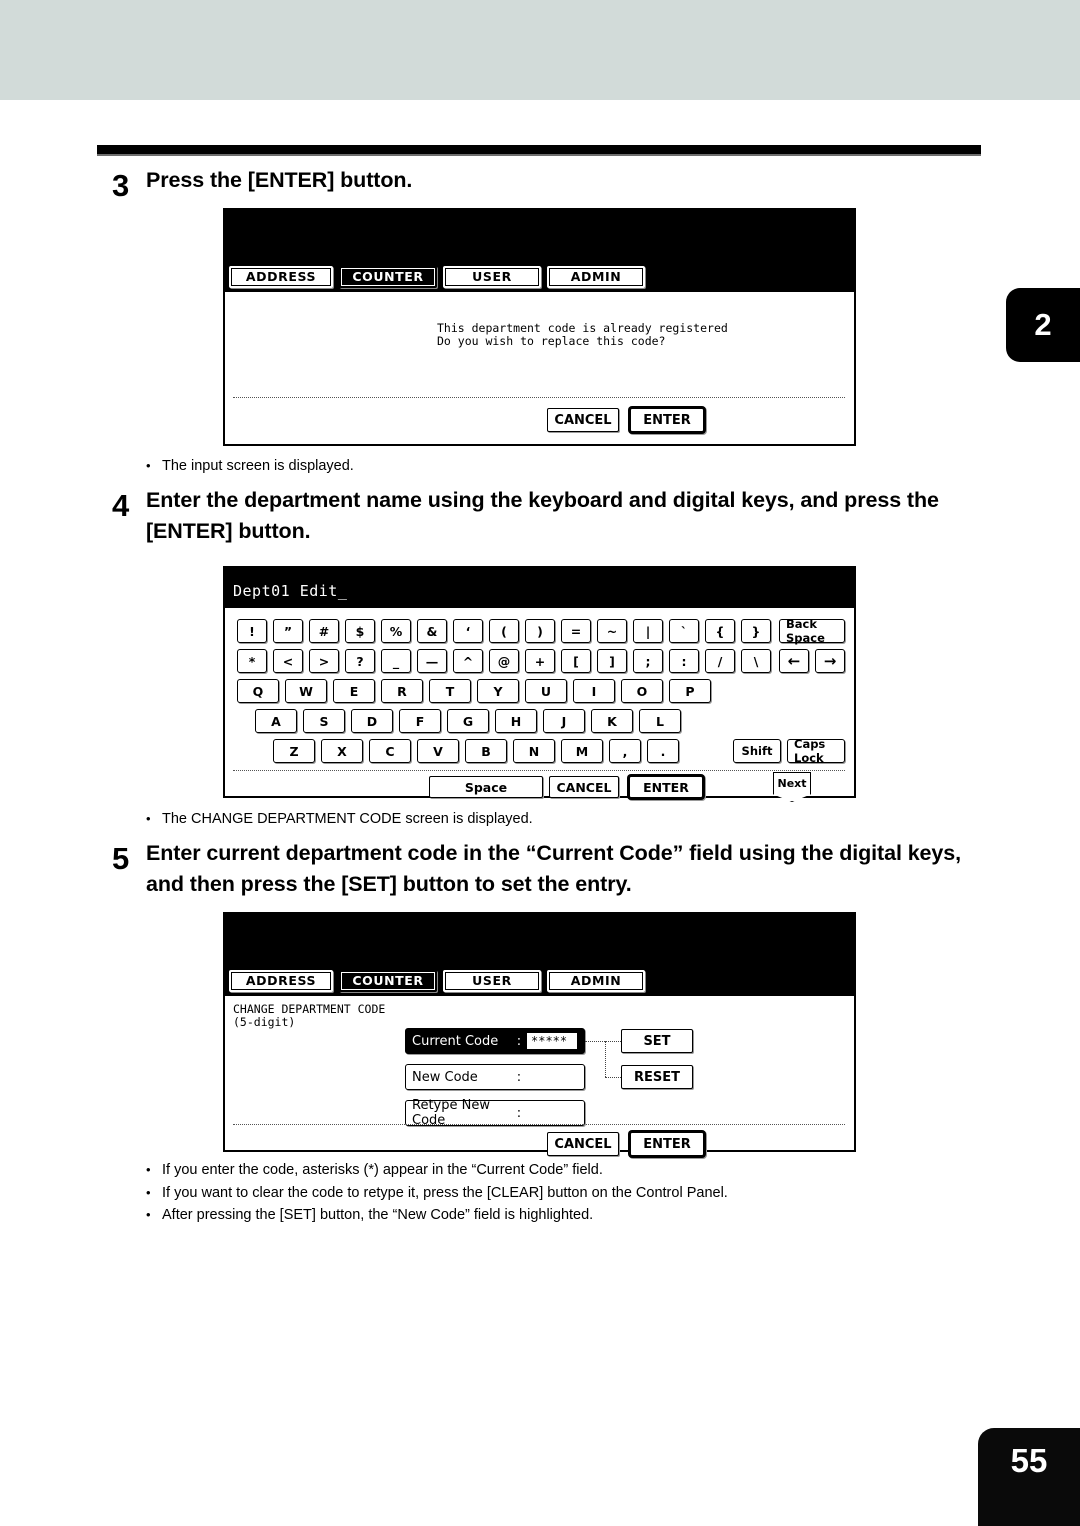 The width and height of the screenshot is (1080, 1526). Describe the element at coordinates (495, 1113) in the screenshot. I see `retype-new-code-field: Retype New Code :` at that location.